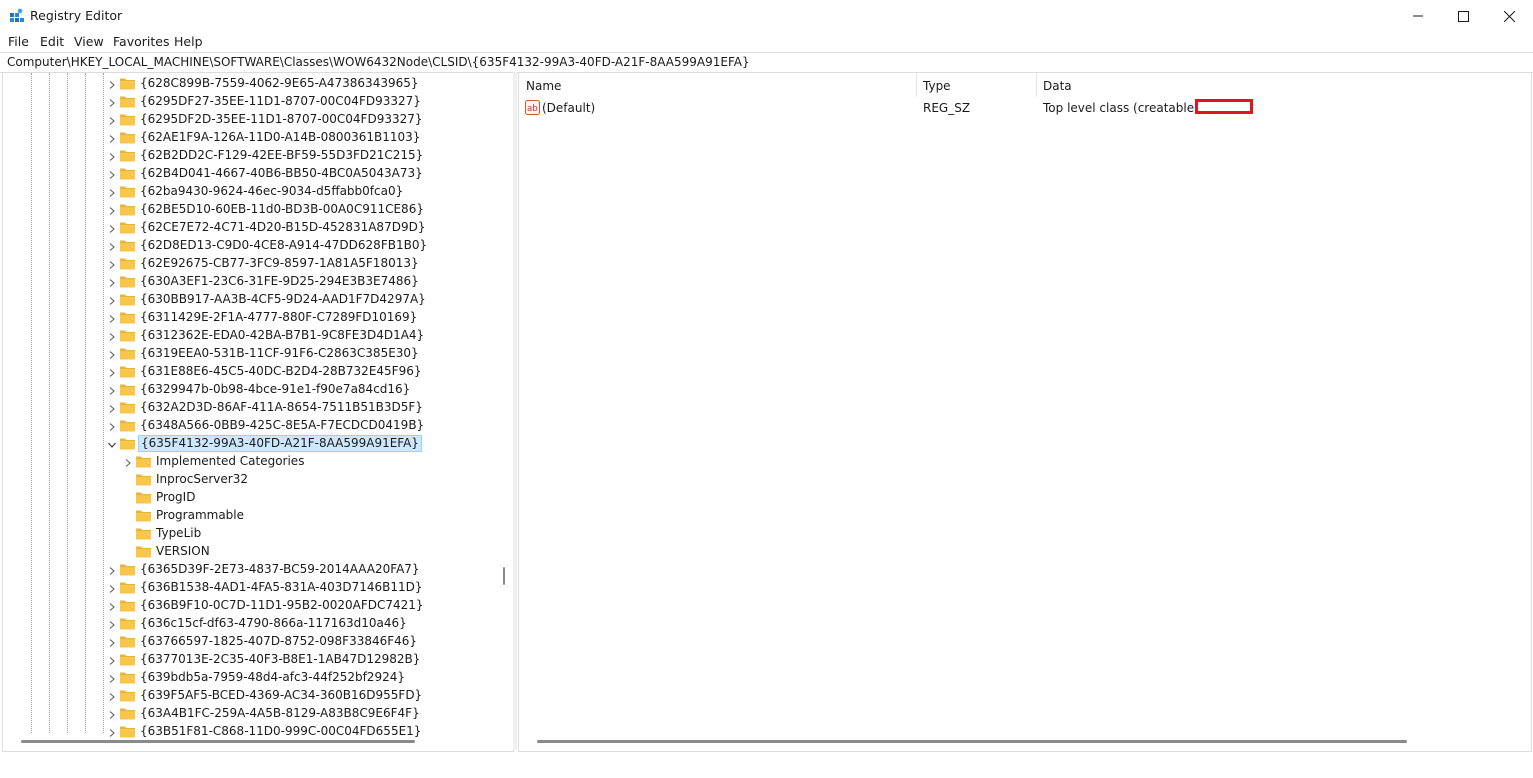 Image resolution: width=1533 pixels, height=778 pixels. Describe the element at coordinates (250, 300) in the screenshot. I see `tree-item: {630BB917-AA3B-4CF5-9D24-AAD1F7D4297A}` at that location.